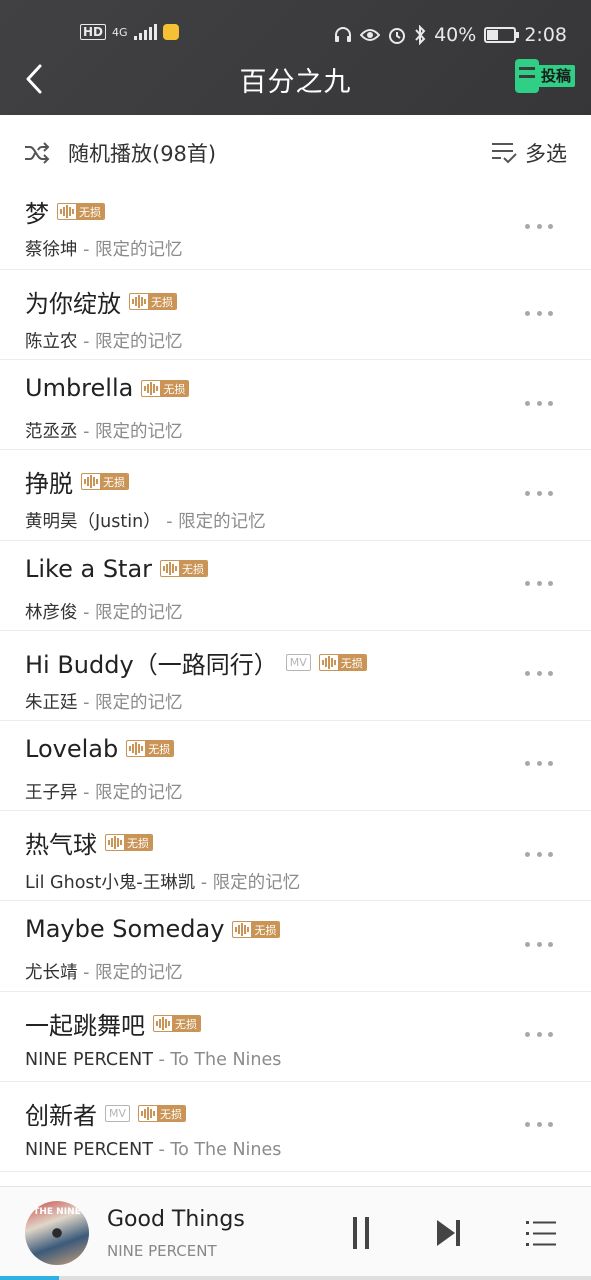  I want to click on next-track-icon, so click(448, 1233).